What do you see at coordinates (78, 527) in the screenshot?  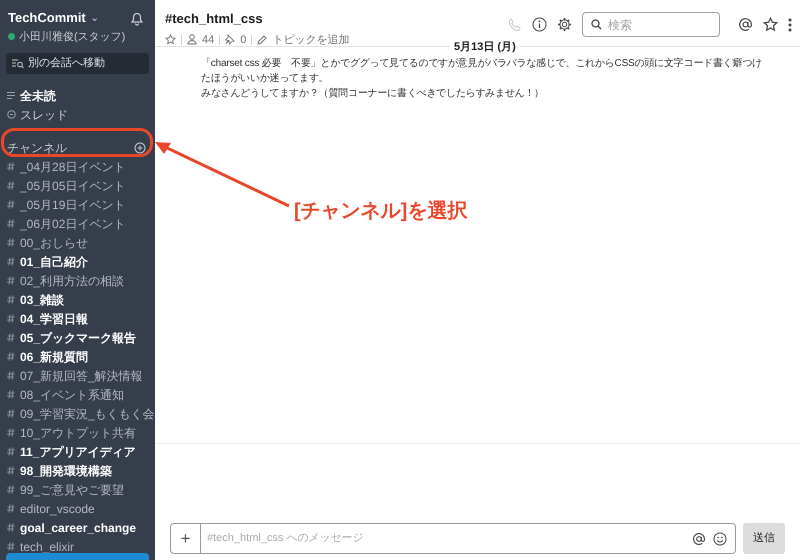 I see `channel-item: goal_career_change` at bounding box center [78, 527].